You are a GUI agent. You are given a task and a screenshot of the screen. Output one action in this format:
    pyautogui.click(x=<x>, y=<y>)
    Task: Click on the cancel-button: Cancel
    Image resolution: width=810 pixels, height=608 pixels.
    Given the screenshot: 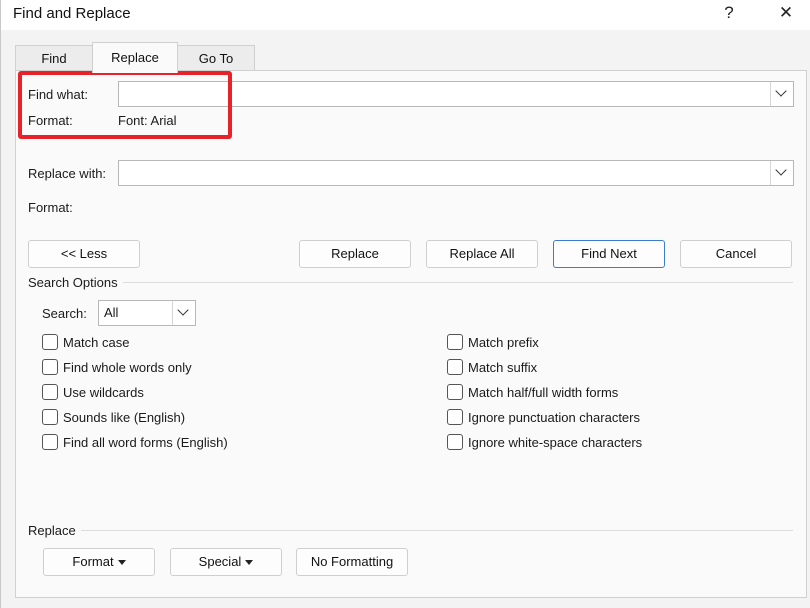 What is the action you would take?
    pyautogui.click(x=736, y=254)
    